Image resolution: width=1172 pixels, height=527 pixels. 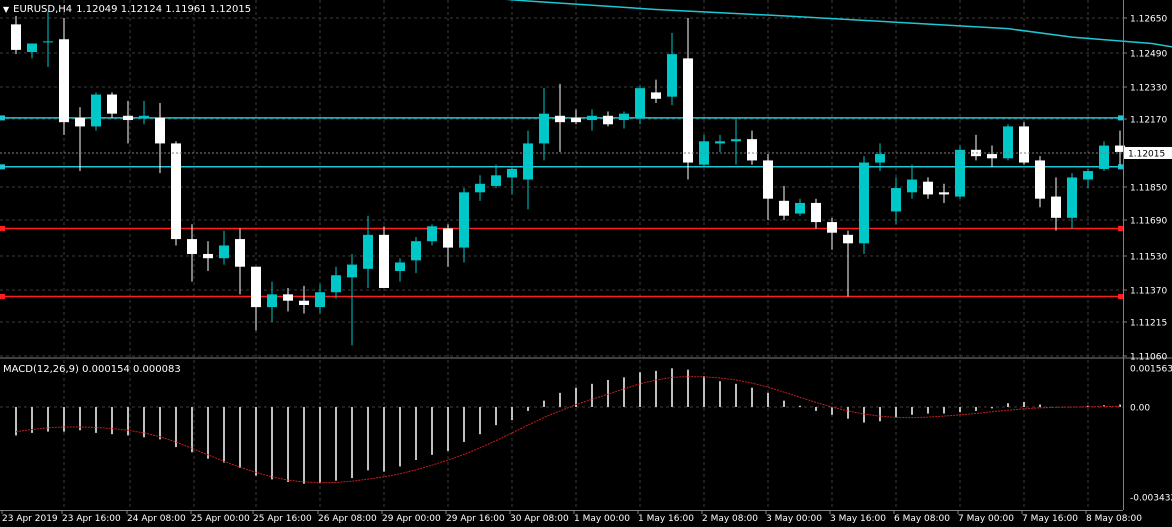 I want to click on price-tick-label: 1.11530, so click(x=1148, y=258).